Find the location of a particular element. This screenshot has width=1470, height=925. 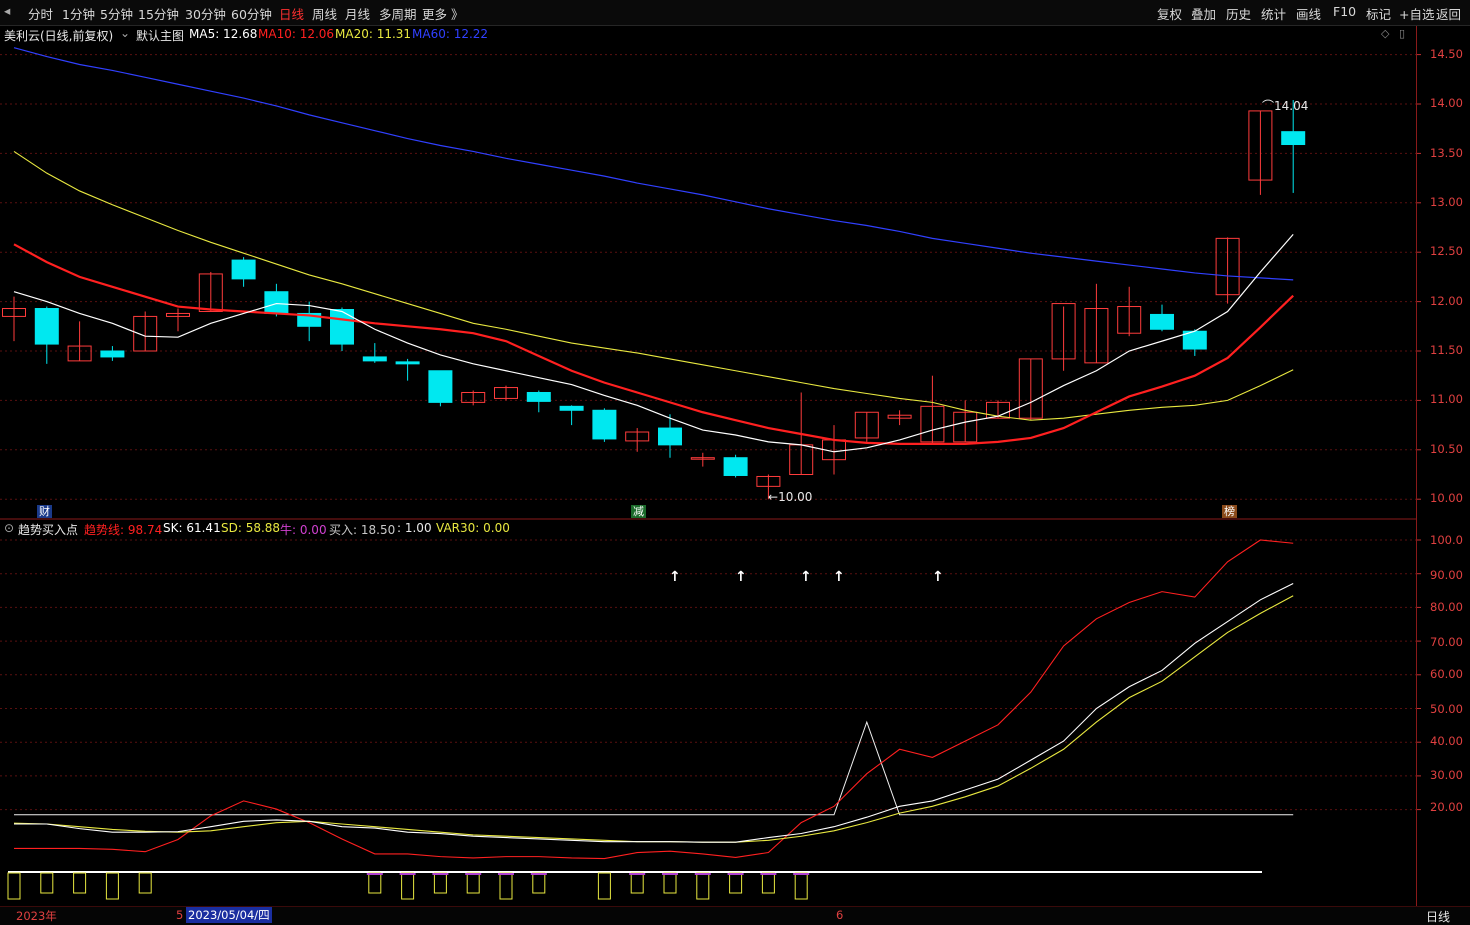

sub-tick: 80.00 is located at coordinates (1446, 607).